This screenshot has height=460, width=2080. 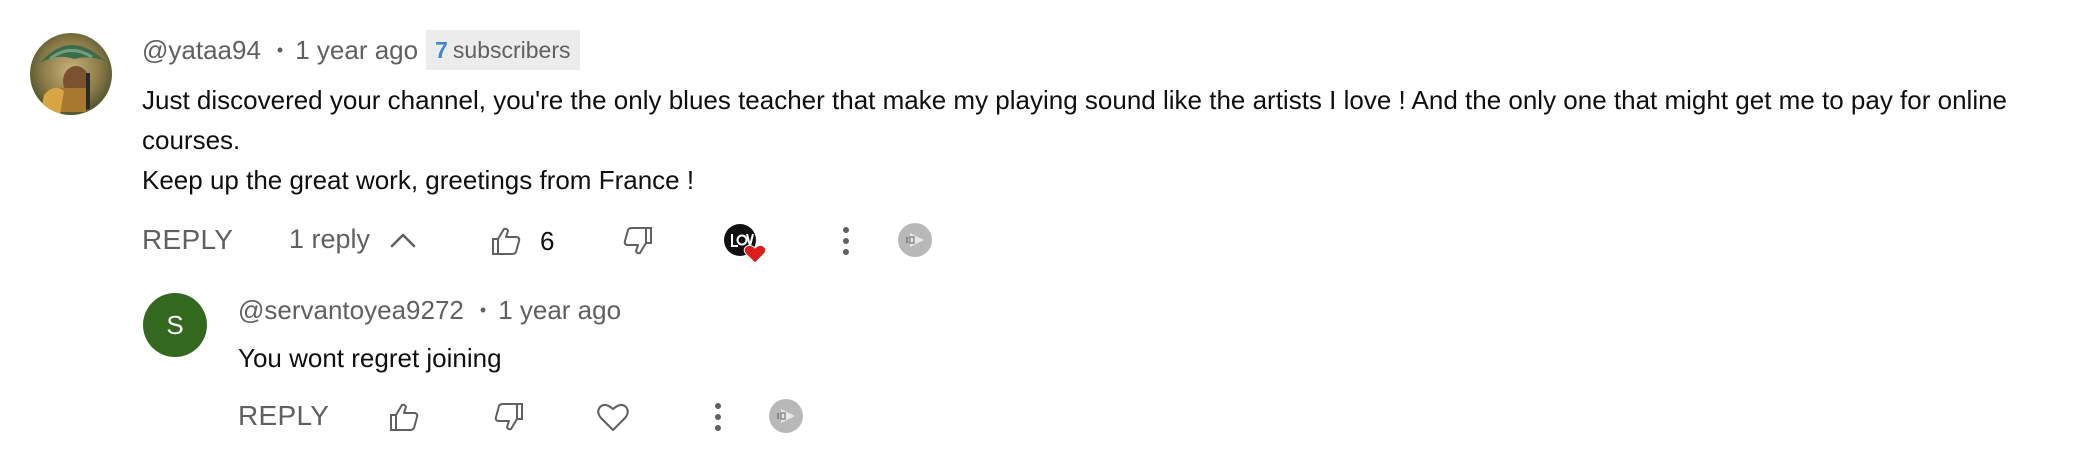 I want to click on replies-toggle: 1 reply, so click(x=352, y=239).